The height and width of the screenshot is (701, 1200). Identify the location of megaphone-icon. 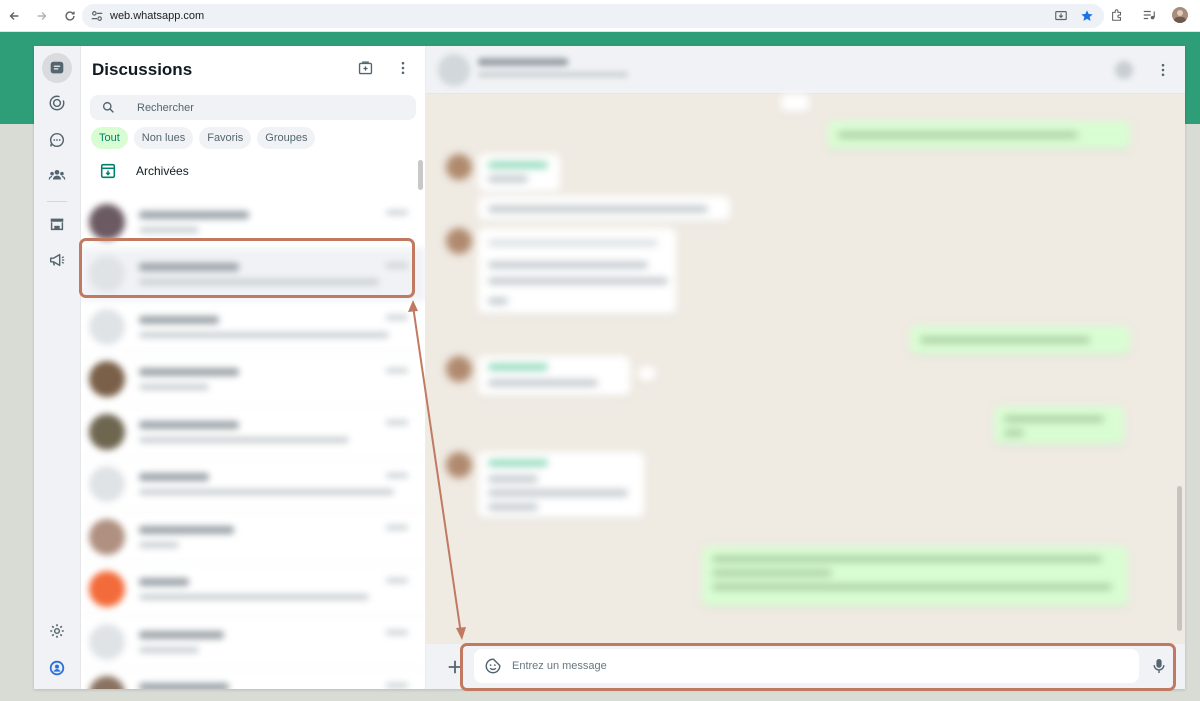
(57, 260).